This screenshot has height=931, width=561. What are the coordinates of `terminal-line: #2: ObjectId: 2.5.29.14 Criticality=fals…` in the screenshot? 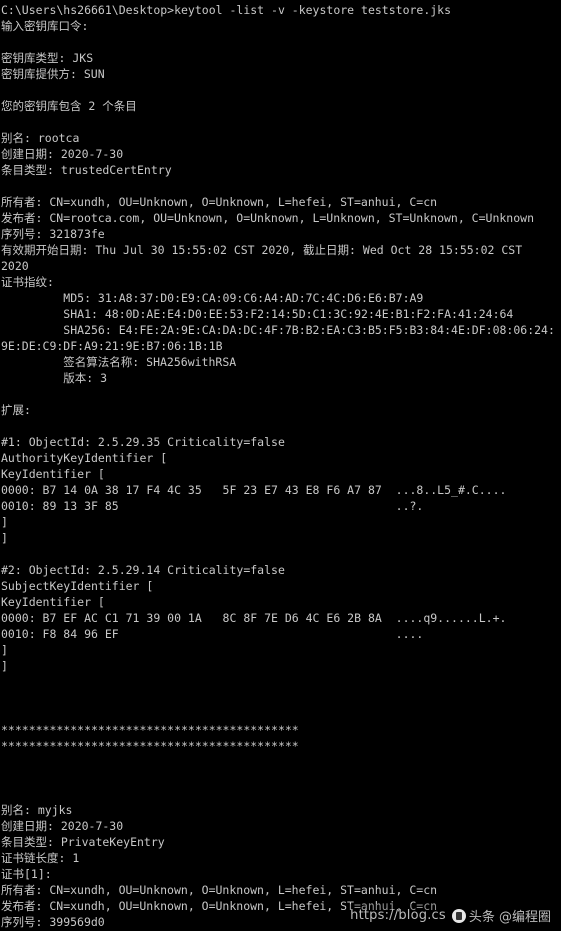 It's located at (143, 570).